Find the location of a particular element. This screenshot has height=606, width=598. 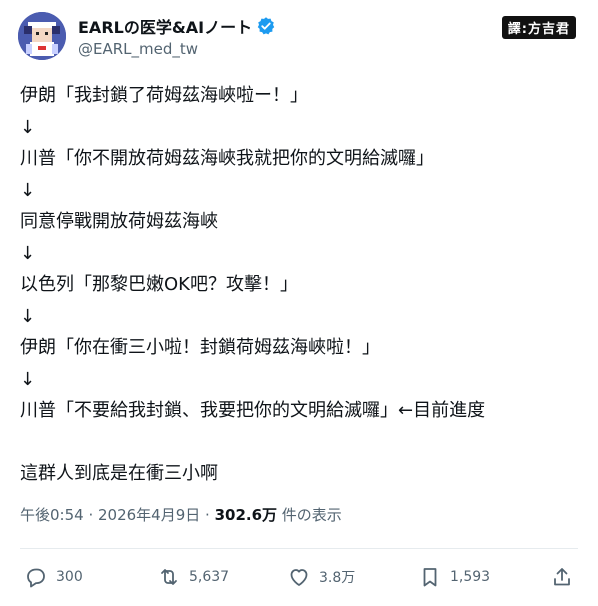

tweet-meta: 午後0:54 · 2026年4月9日 · 302.6万 件の表示 is located at coordinates (181, 514).